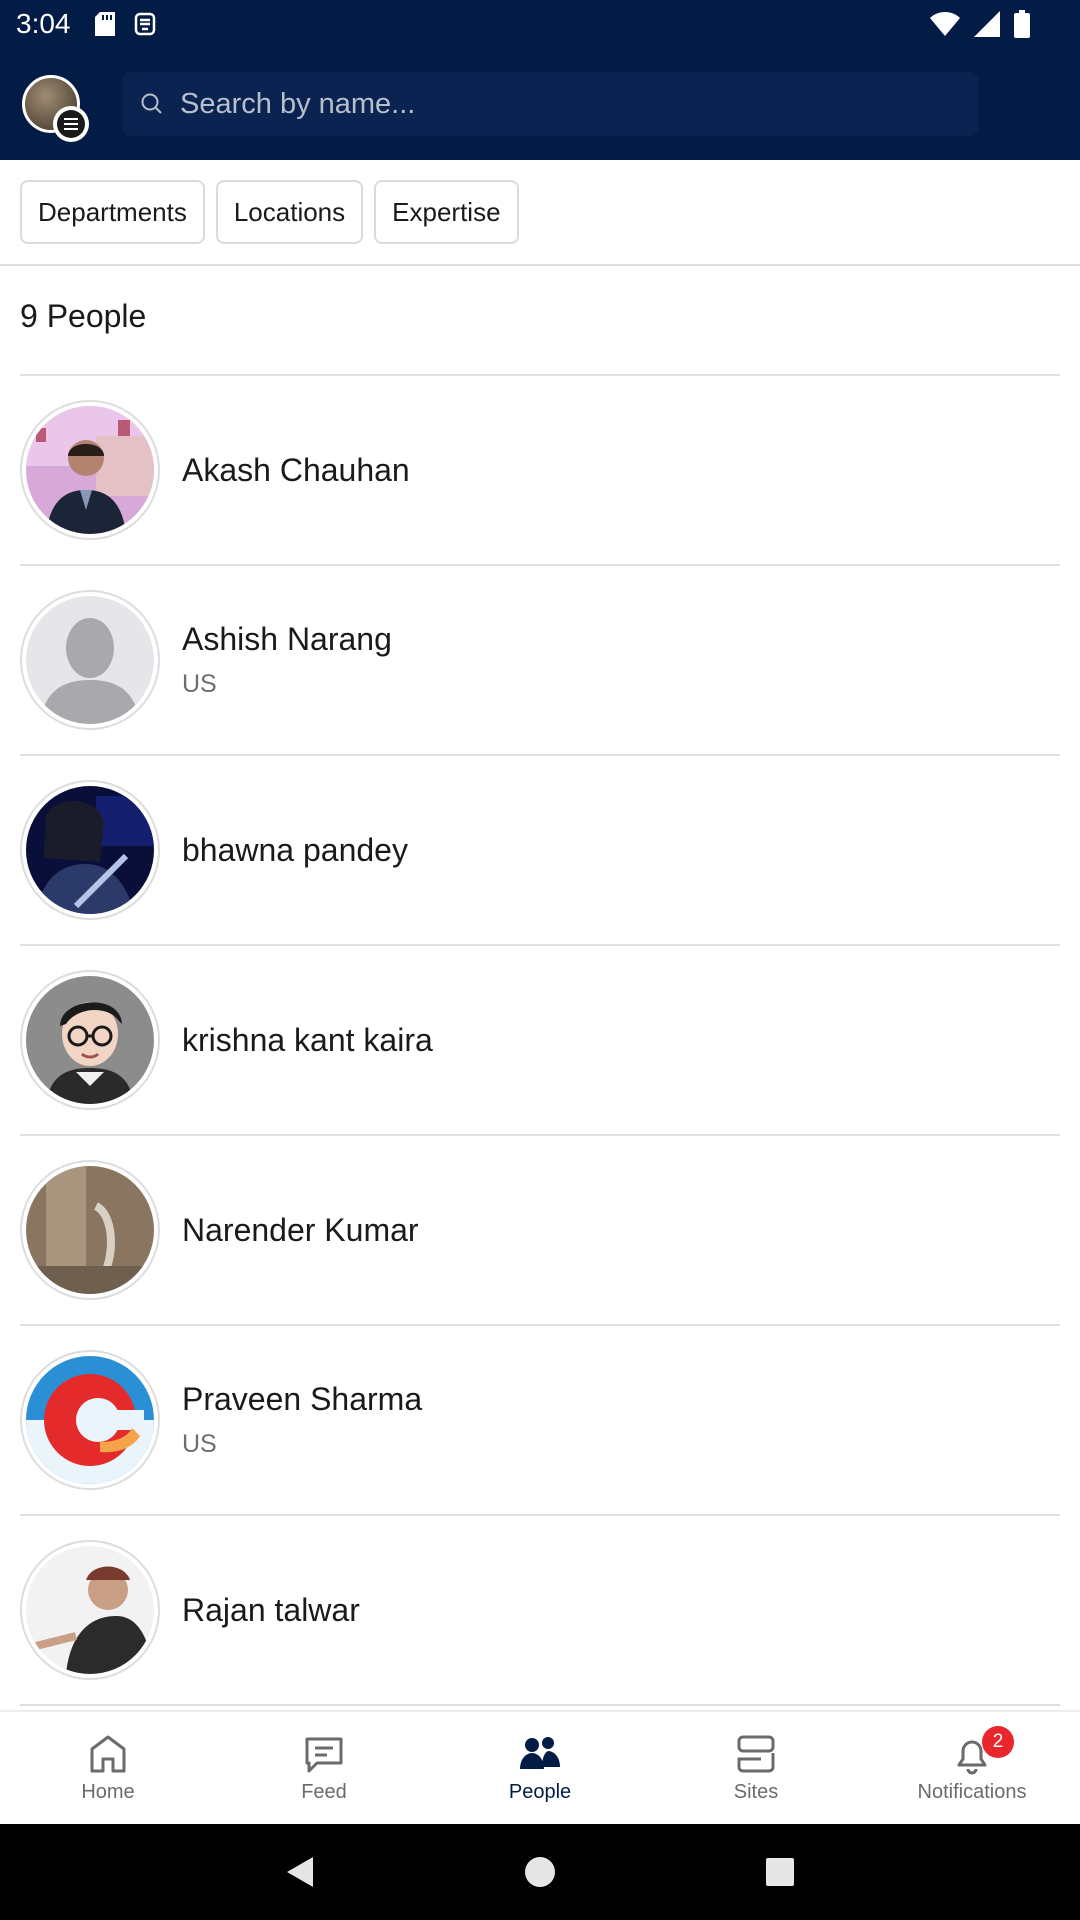 Image resolution: width=1080 pixels, height=1920 pixels. Describe the element at coordinates (998, 1742) in the screenshot. I see `notification-count-badge: 2` at that location.